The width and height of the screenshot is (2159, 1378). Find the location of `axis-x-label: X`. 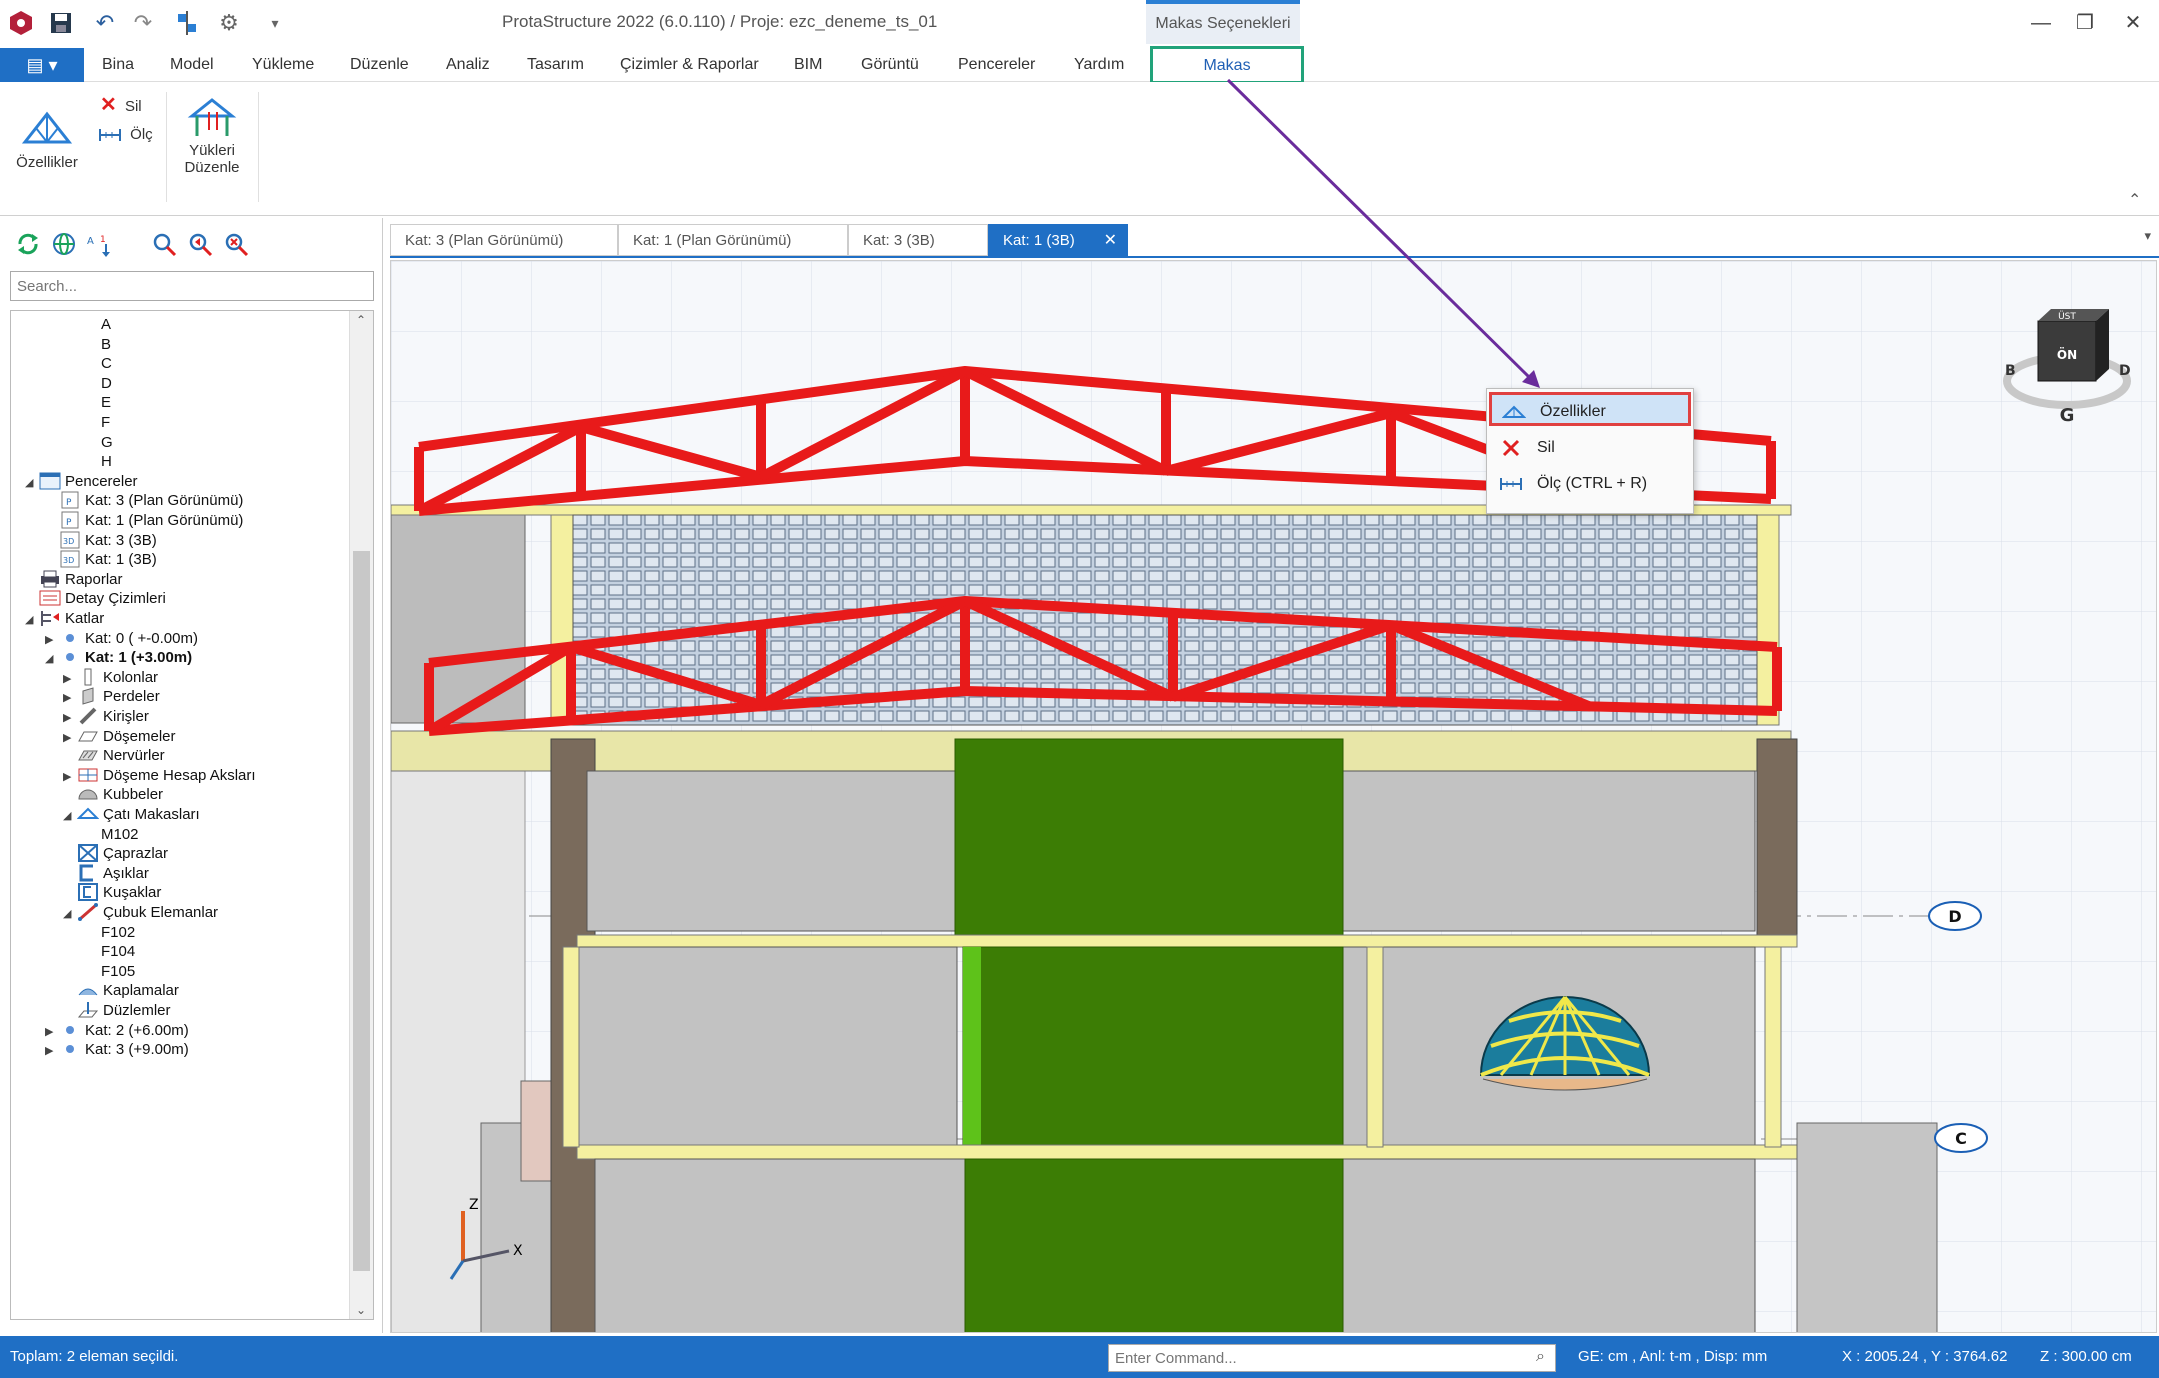

axis-x-label: X is located at coordinates (518, 1251).